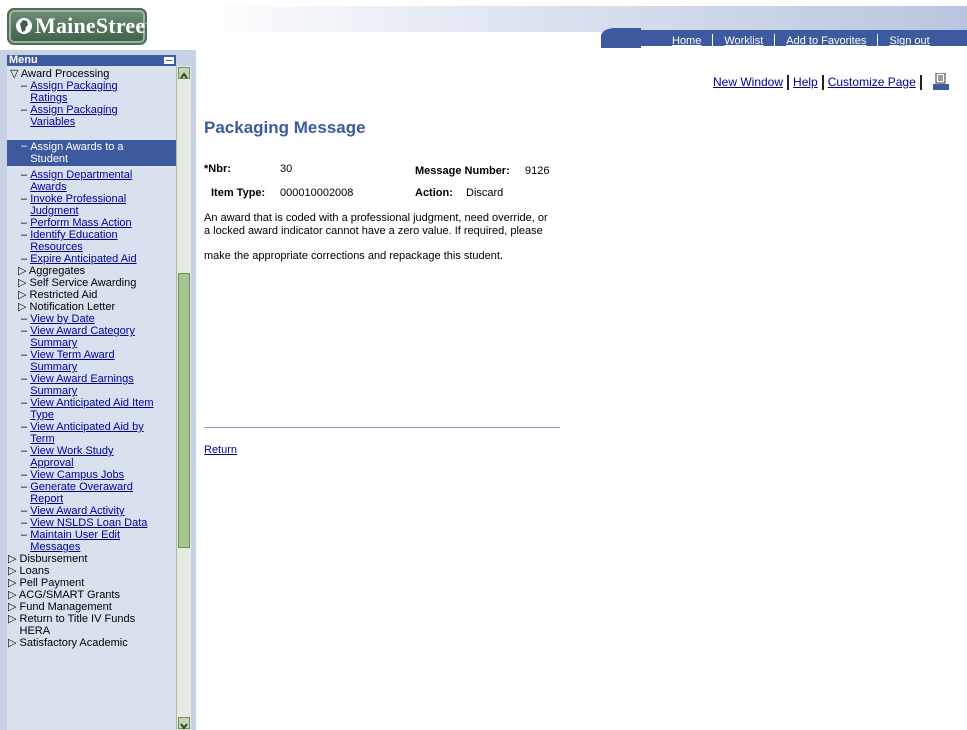 The width and height of the screenshot is (967, 730). Describe the element at coordinates (24, 26) in the screenshot. I see `maine-state-icon` at that location.